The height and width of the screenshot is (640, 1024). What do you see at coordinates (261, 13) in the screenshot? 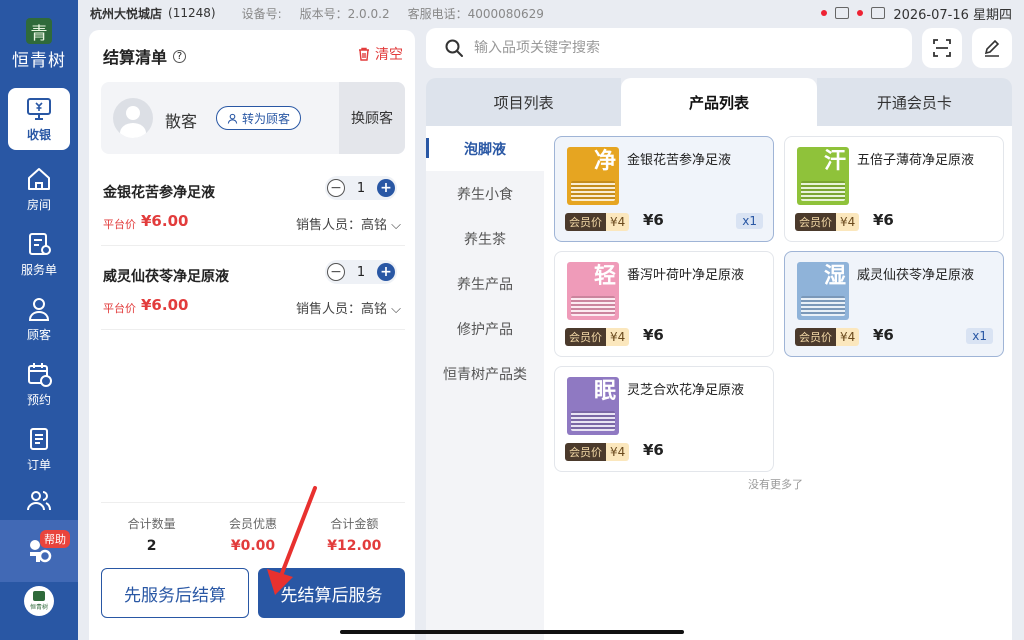
I see `device-label: 设备号:` at bounding box center [261, 13].